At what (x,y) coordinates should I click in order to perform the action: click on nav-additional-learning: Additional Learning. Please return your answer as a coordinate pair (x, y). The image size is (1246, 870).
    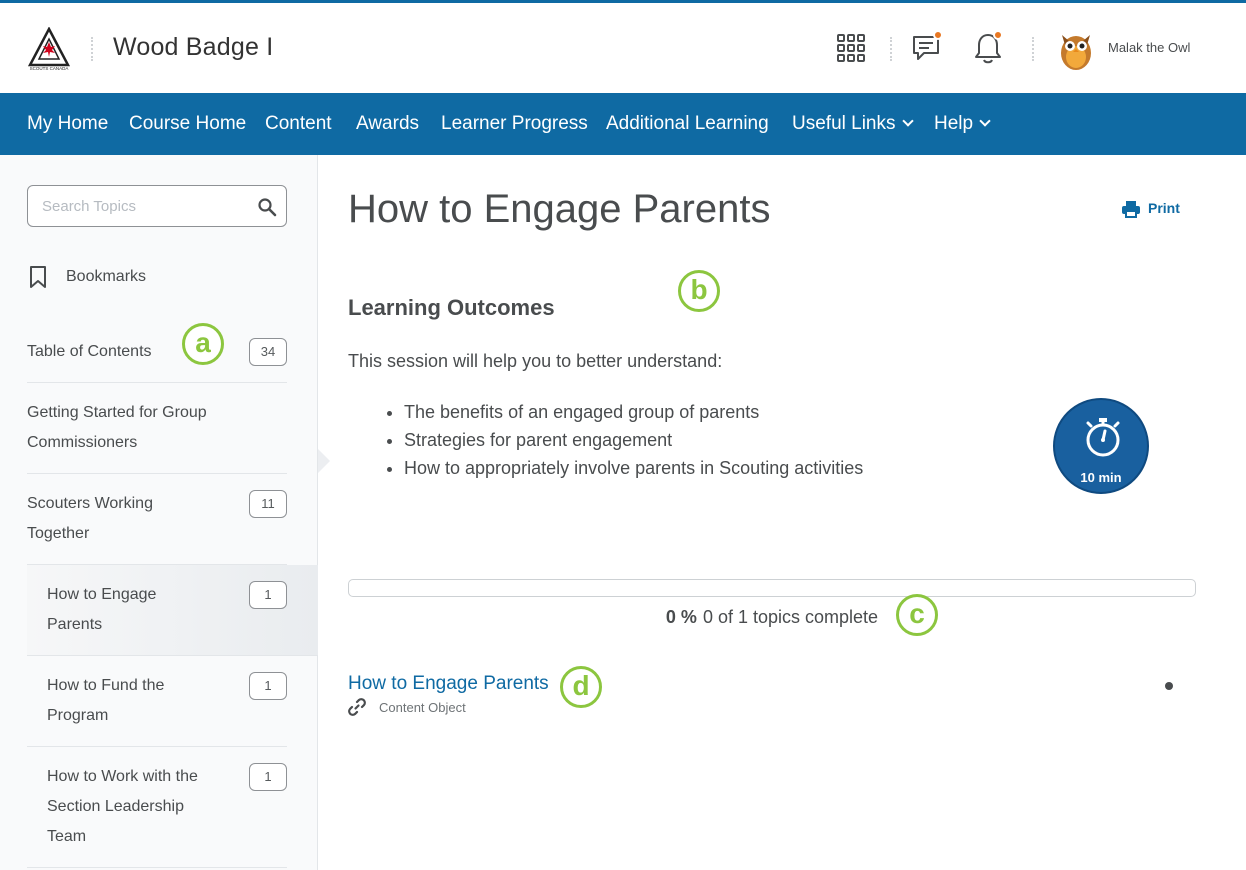
    Looking at the image, I should click on (687, 124).